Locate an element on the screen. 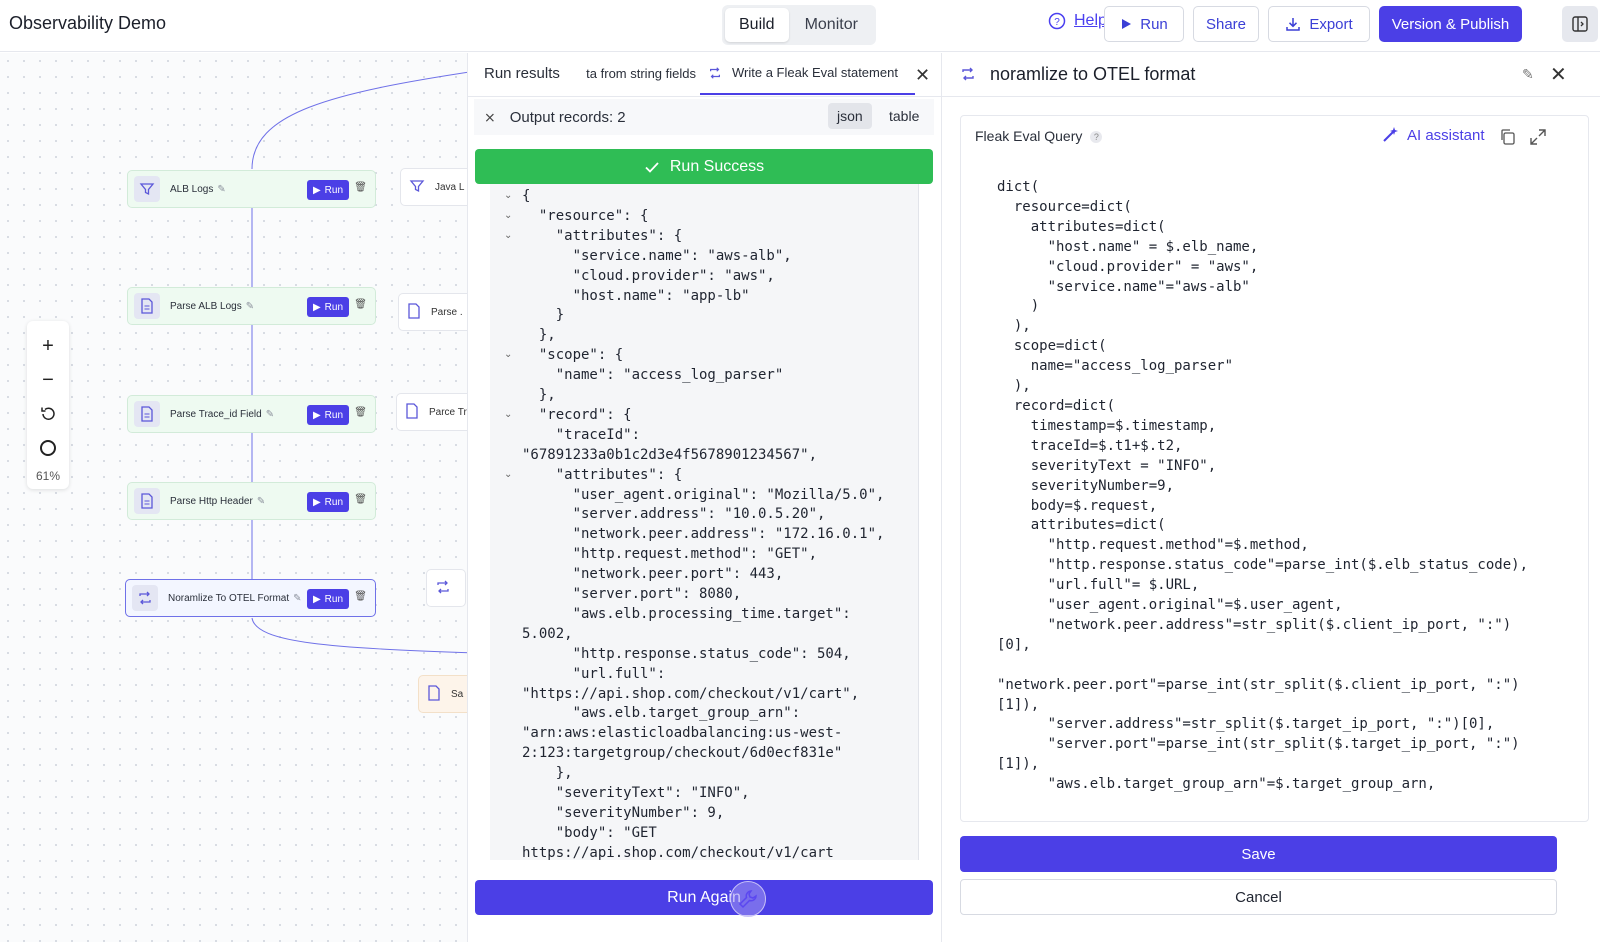 This screenshot has width=1600, height=942. tab-fleak-eval: Write a Fleak Eval statement is located at coordinates (807, 74).